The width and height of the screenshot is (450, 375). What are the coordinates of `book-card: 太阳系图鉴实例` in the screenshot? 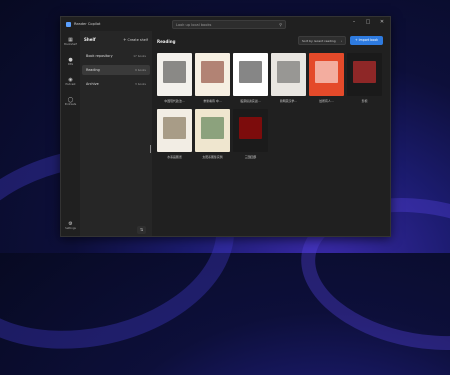 It's located at (212, 134).